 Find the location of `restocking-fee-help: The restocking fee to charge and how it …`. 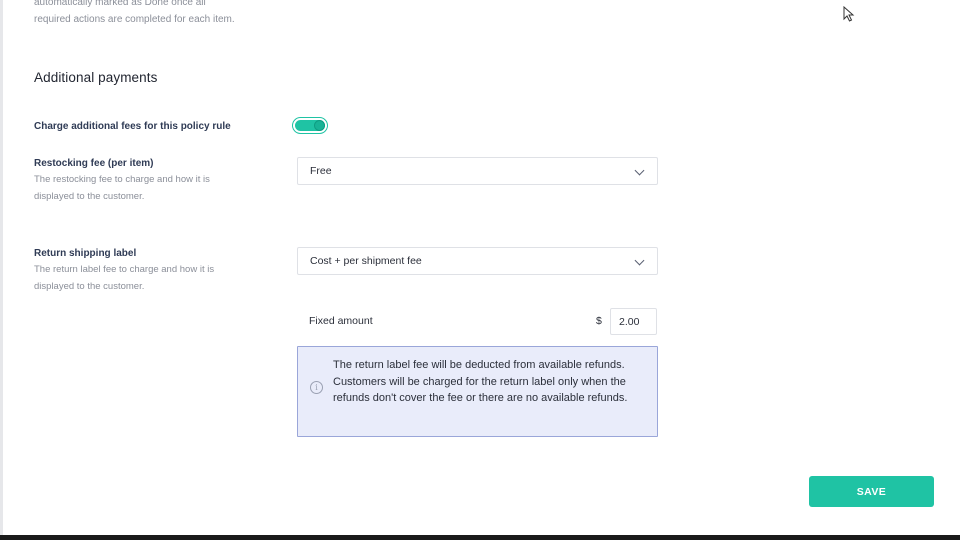

restocking-fee-help: The restocking fee to charge and how it … is located at coordinates (122, 188).